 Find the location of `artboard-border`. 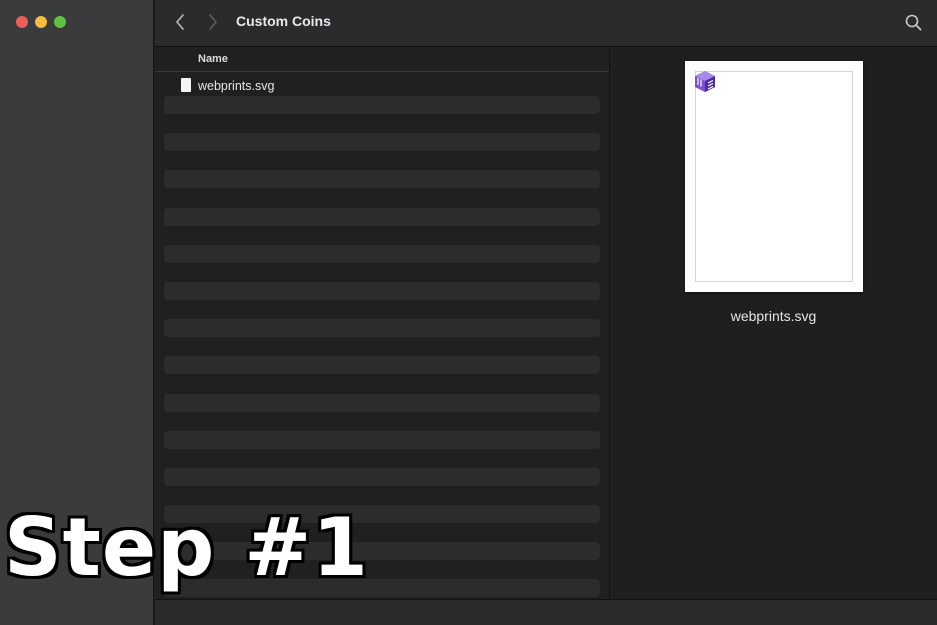

artboard-border is located at coordinates (774, 176).